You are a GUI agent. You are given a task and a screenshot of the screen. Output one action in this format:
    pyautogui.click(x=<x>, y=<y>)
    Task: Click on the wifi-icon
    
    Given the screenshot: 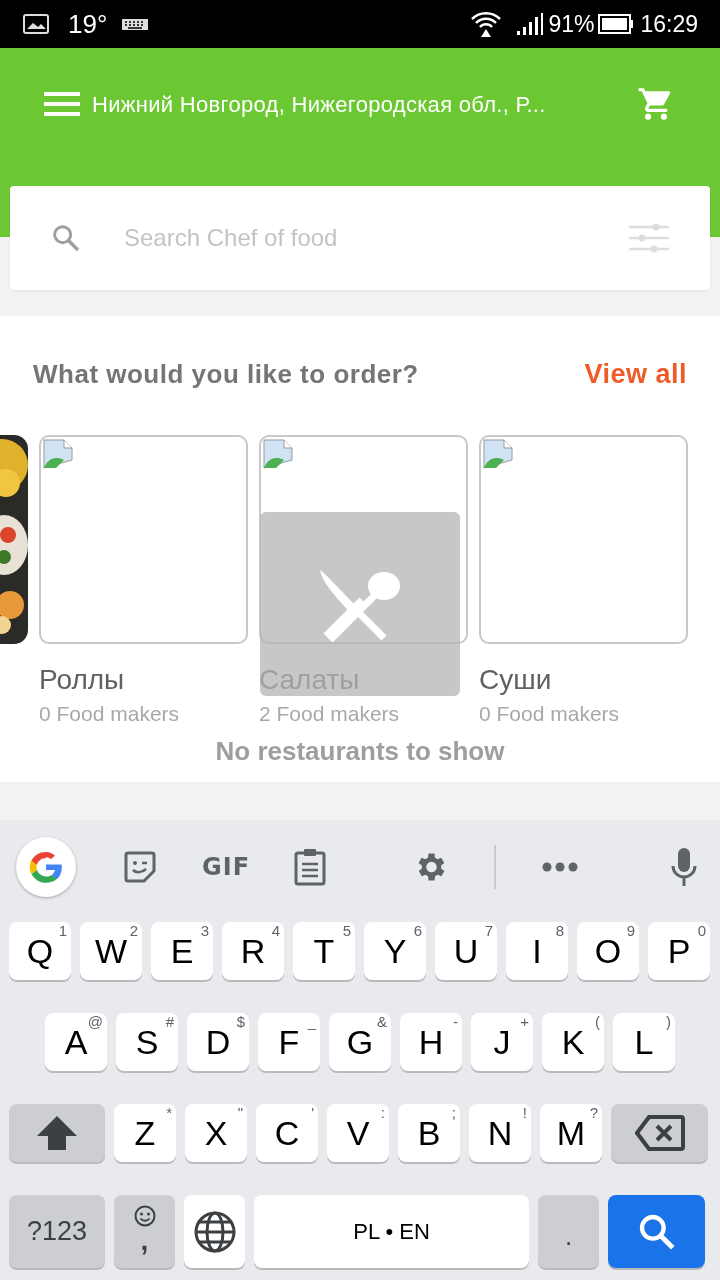 What is the action you would take?
    pyautogui.click(x=486, y=24)
    